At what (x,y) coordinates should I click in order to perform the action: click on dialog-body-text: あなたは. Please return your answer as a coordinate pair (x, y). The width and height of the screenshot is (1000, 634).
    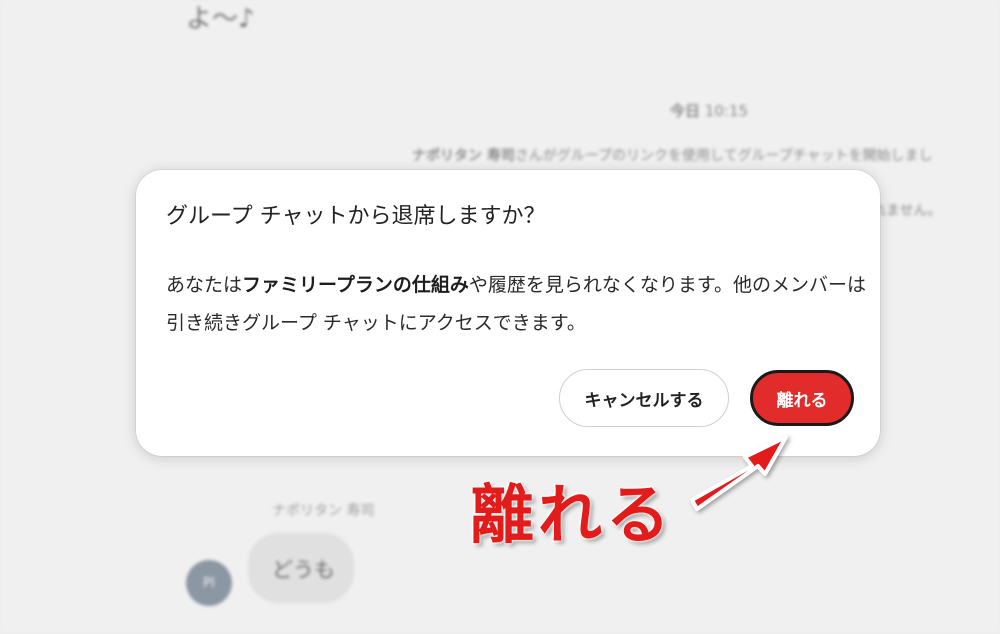
    Looking at the image, I should click on (204, 285).